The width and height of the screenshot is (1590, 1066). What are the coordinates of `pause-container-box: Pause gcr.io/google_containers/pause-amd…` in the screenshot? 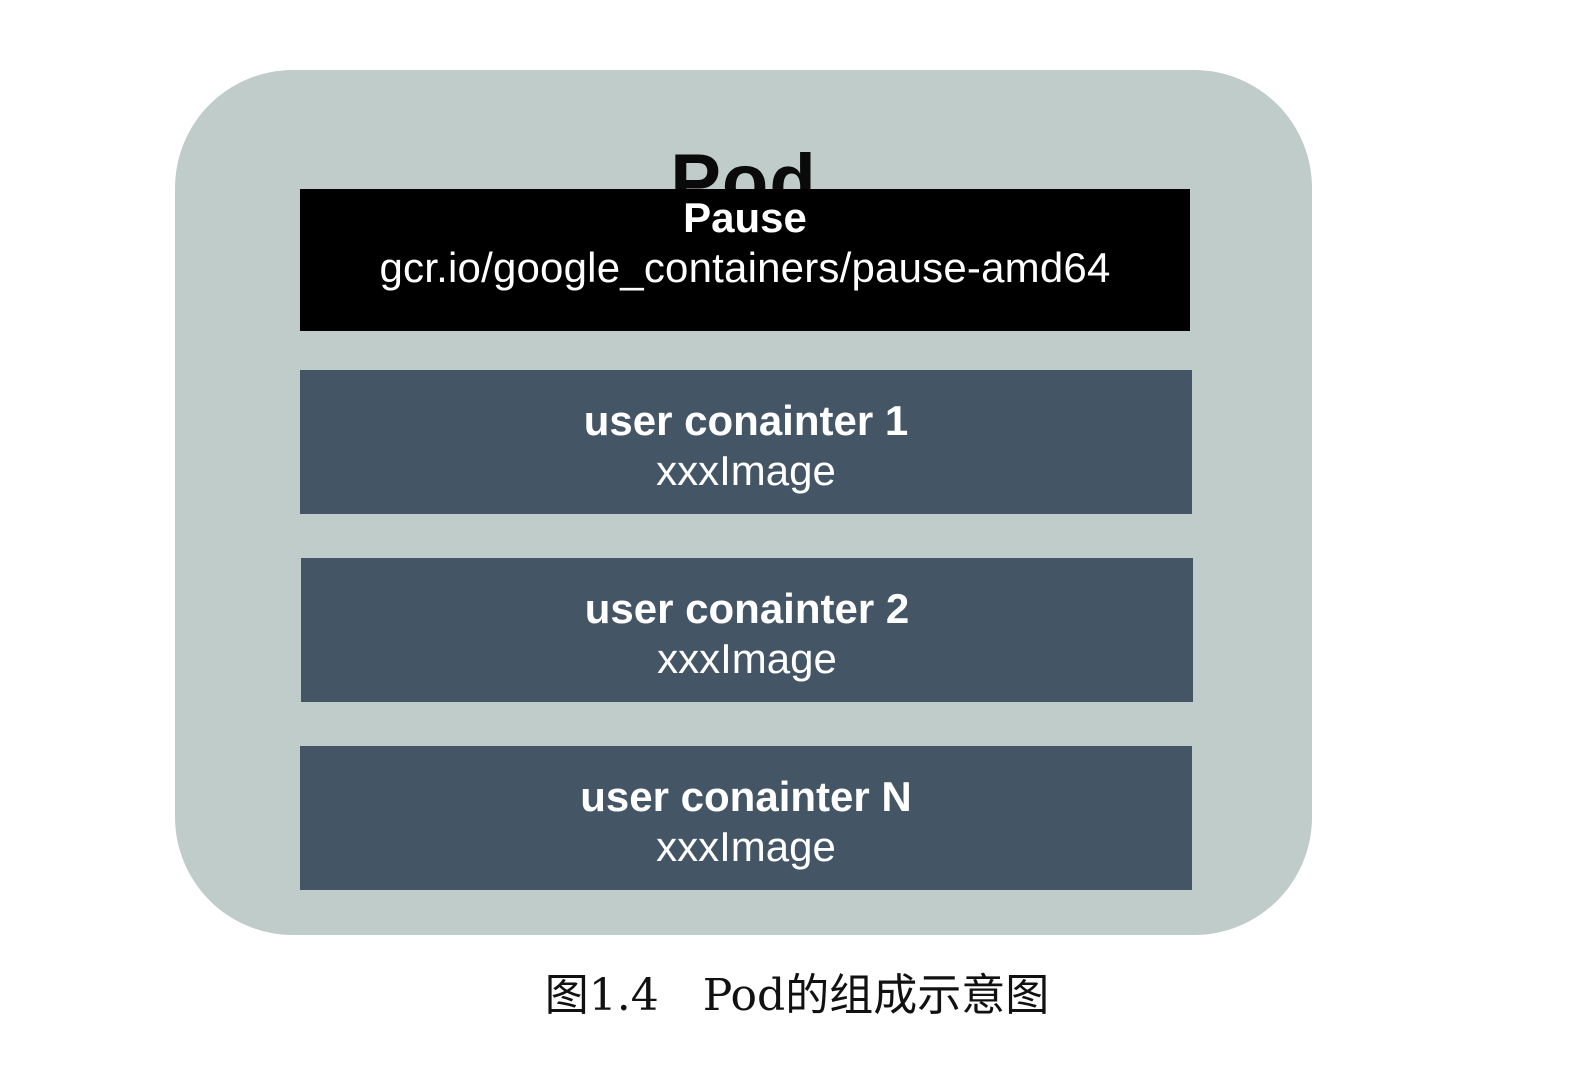 It's located at (745, 260).